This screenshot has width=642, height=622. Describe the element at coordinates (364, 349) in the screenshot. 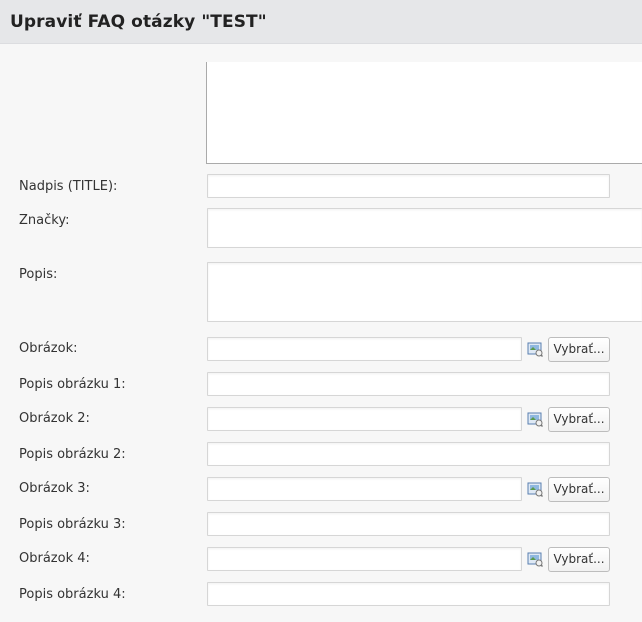

I see `image-1-input` at that location.